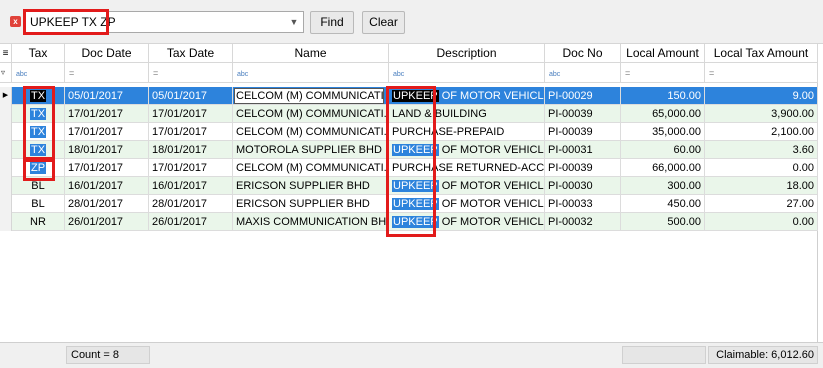 This screenshot has width=823, height=368. What do you see at coordinates (761, 73) in the screenshot?
I see `filter-local-tax-amount: =` at bounding box center [761, 73].